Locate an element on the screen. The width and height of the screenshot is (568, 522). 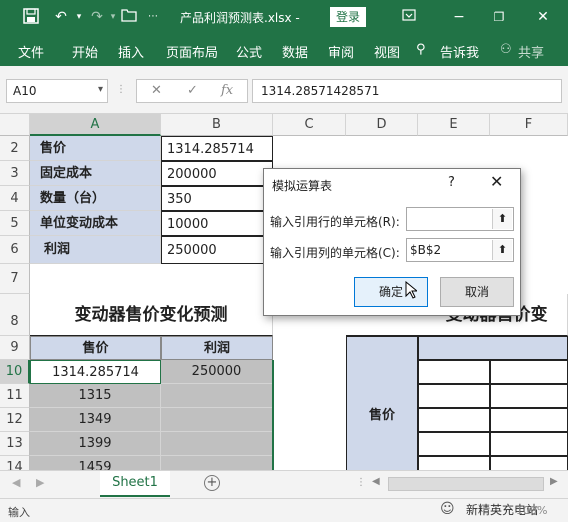
insert-function-icon: fx is located at coordinates (227, 90).